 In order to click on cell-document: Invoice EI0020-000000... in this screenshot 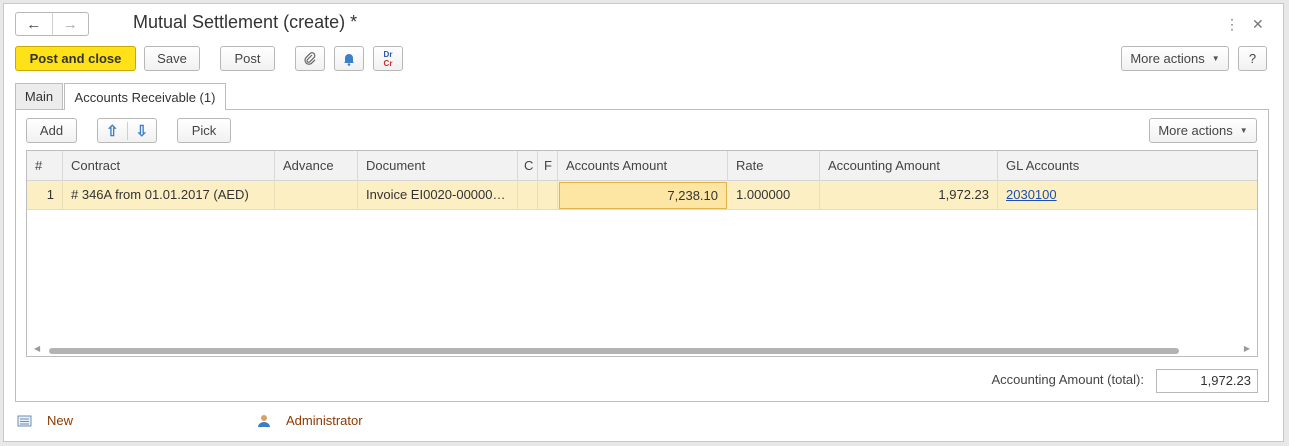, I will do `click(438, 195)`.